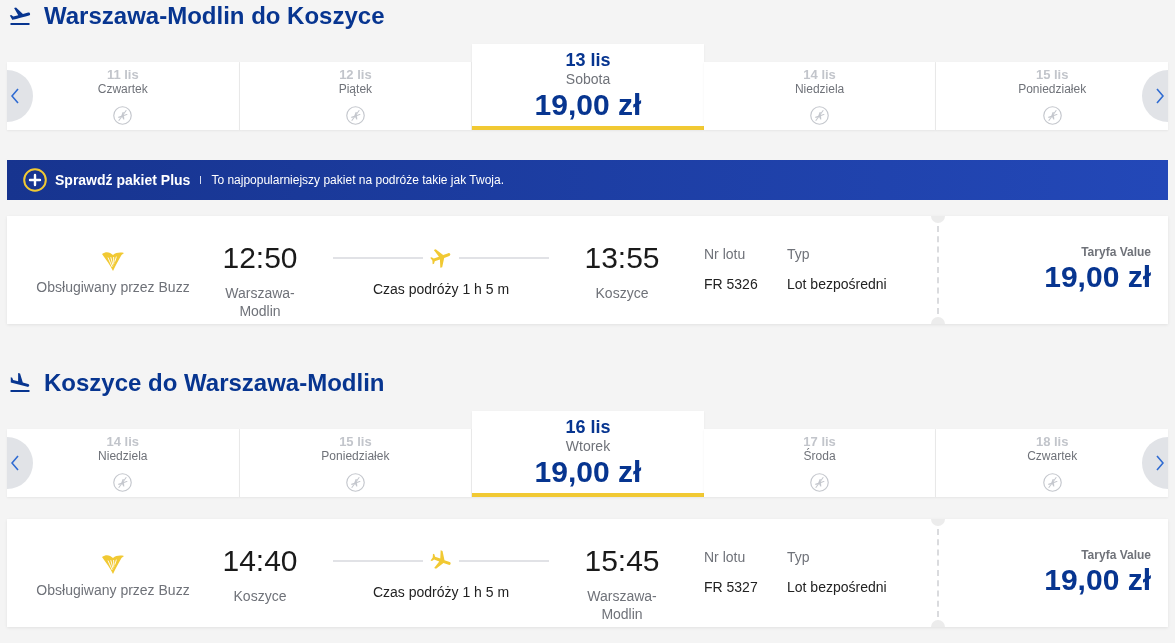 Image resolution: width=1175 pixels, height=643 pixels. I want to click on promo-banner: Sprawdź pakiet Plus To najpopularniejszy pakiet na podróże takie jak Twoja., so click(587, 180).